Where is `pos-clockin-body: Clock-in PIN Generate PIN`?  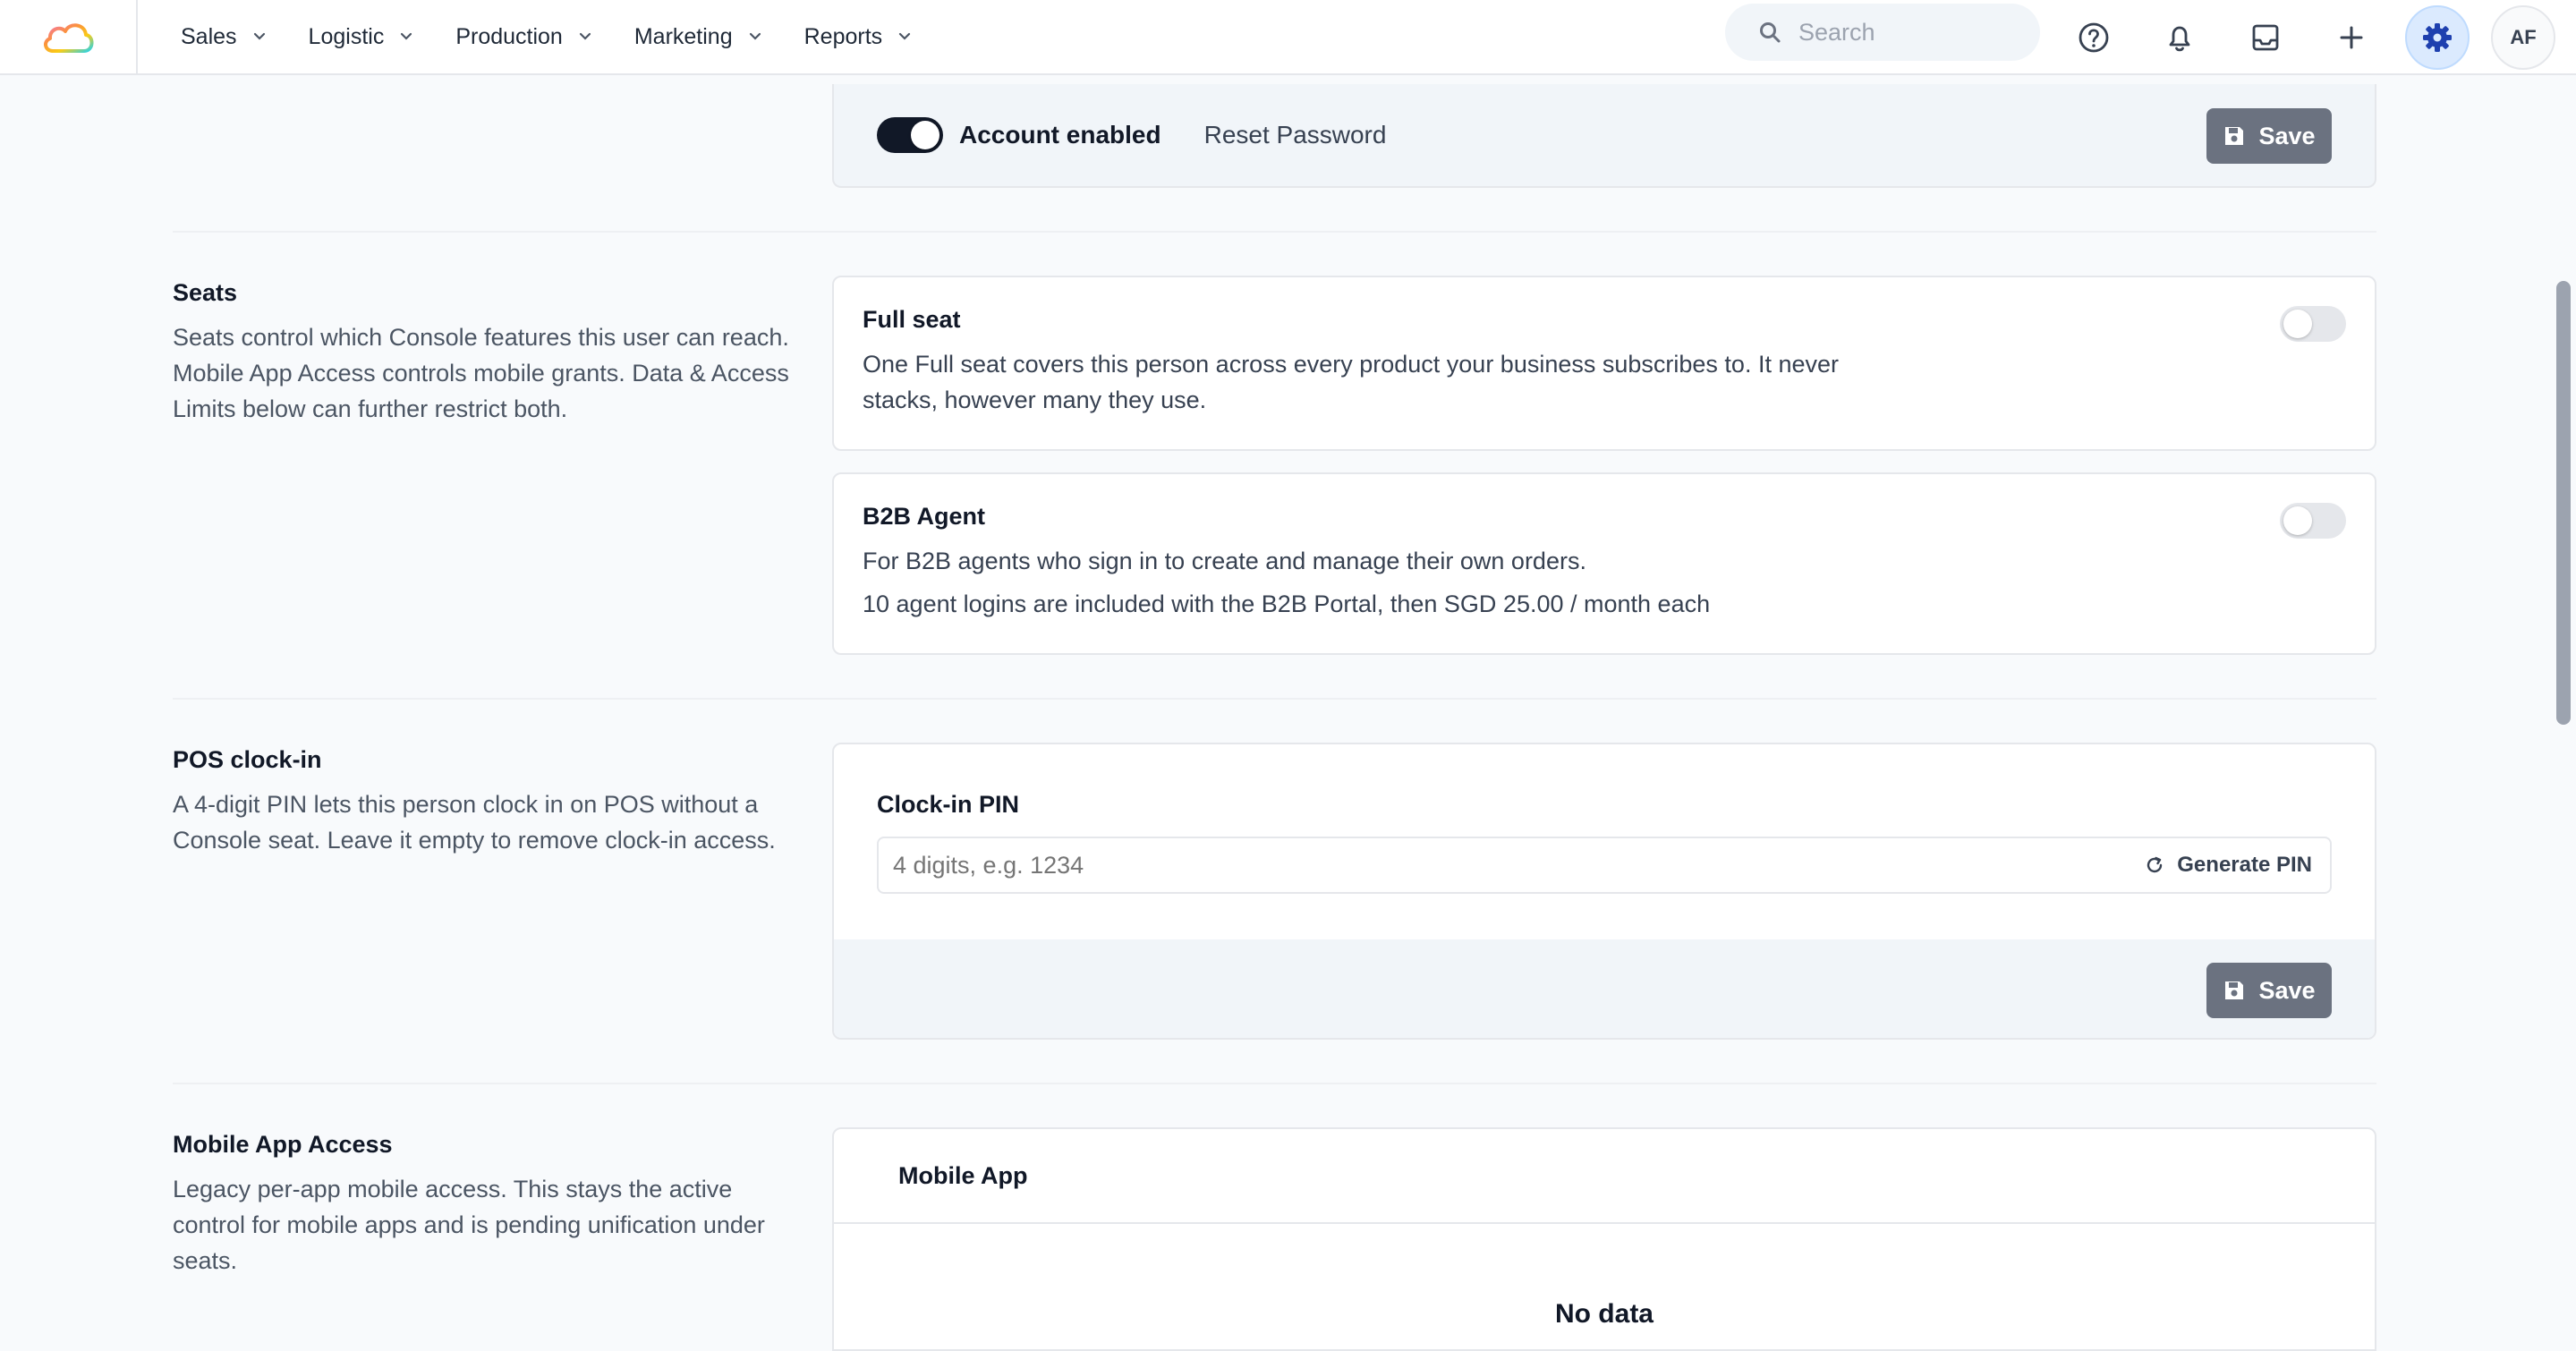
pos-clockin-body: Clock-in PIN Generate PIN is located at coordinates (1604, 842).